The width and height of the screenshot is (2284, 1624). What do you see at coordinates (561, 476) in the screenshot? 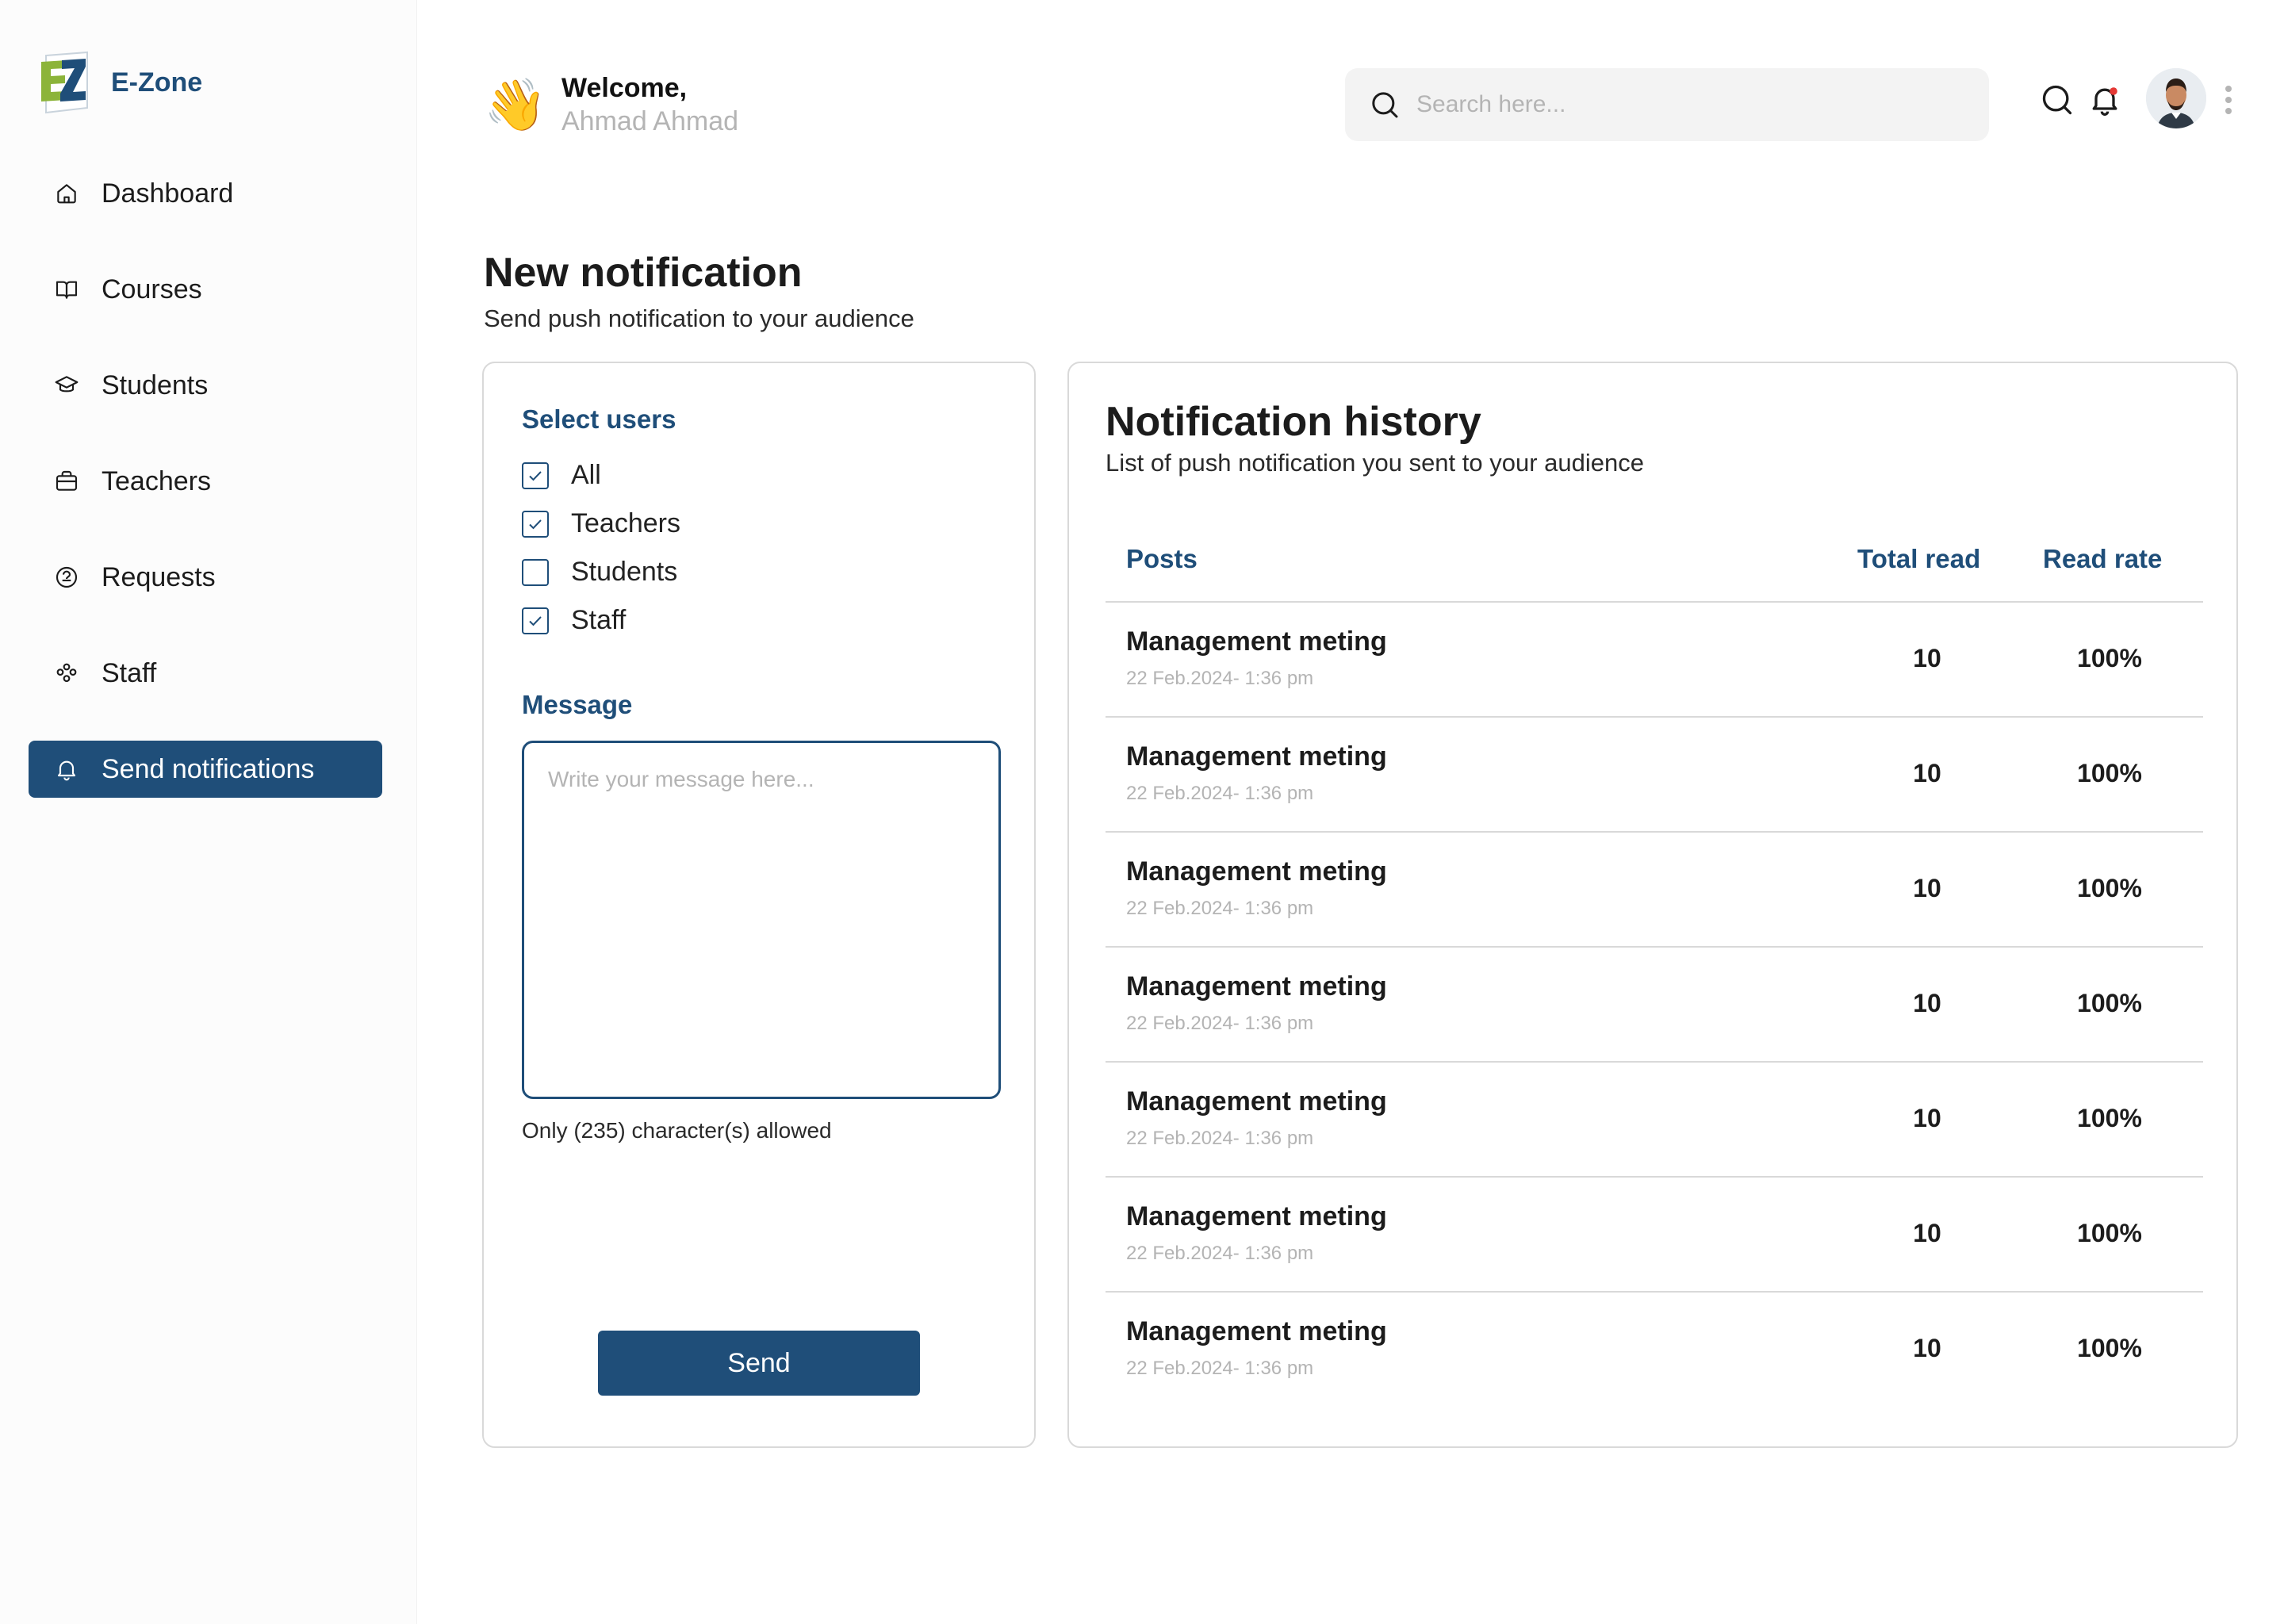
I see `user-option-all: All` at bounding box center [561, 476].